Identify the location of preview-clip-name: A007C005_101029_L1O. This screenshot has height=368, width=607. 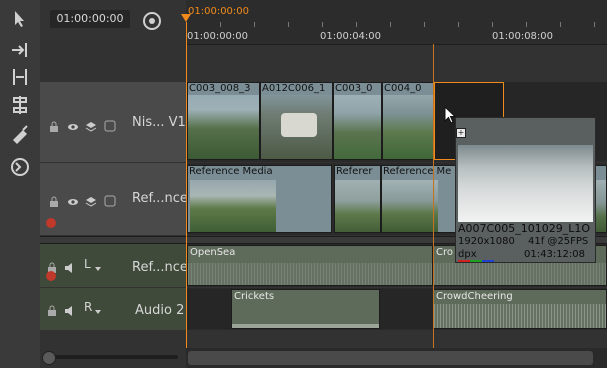
(524, 228).